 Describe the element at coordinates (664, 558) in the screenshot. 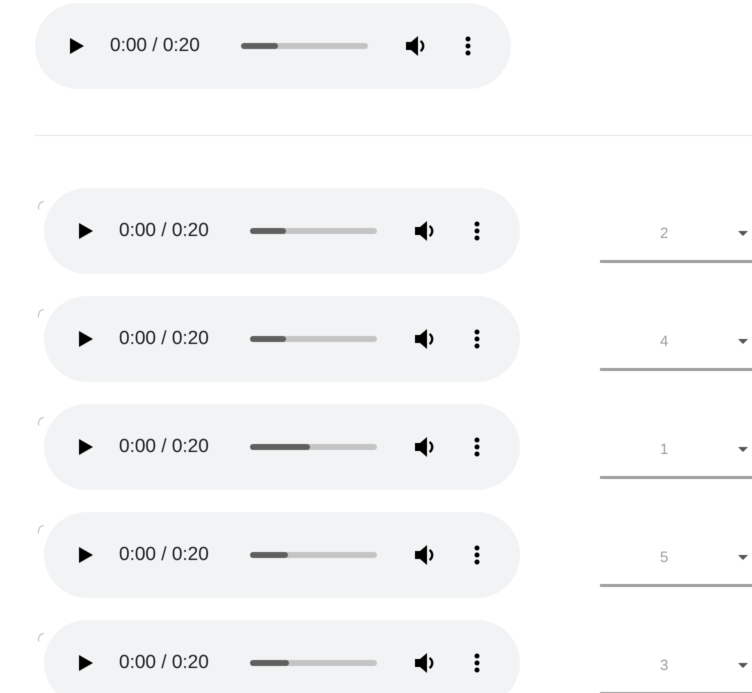

I see `dropdown-value: 5` at that location.